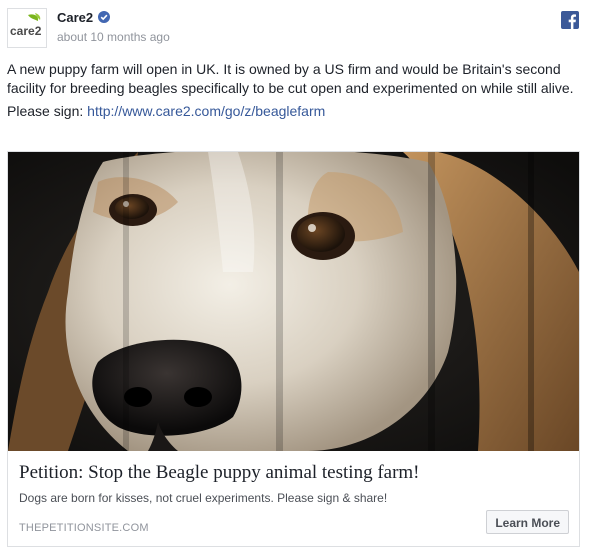 The height and width of the screenshot is (558, 589). What do you see at coordinates (104, 17) in the screenshot?
I see `verified-badge-icon` at bounding box center [104, 17].